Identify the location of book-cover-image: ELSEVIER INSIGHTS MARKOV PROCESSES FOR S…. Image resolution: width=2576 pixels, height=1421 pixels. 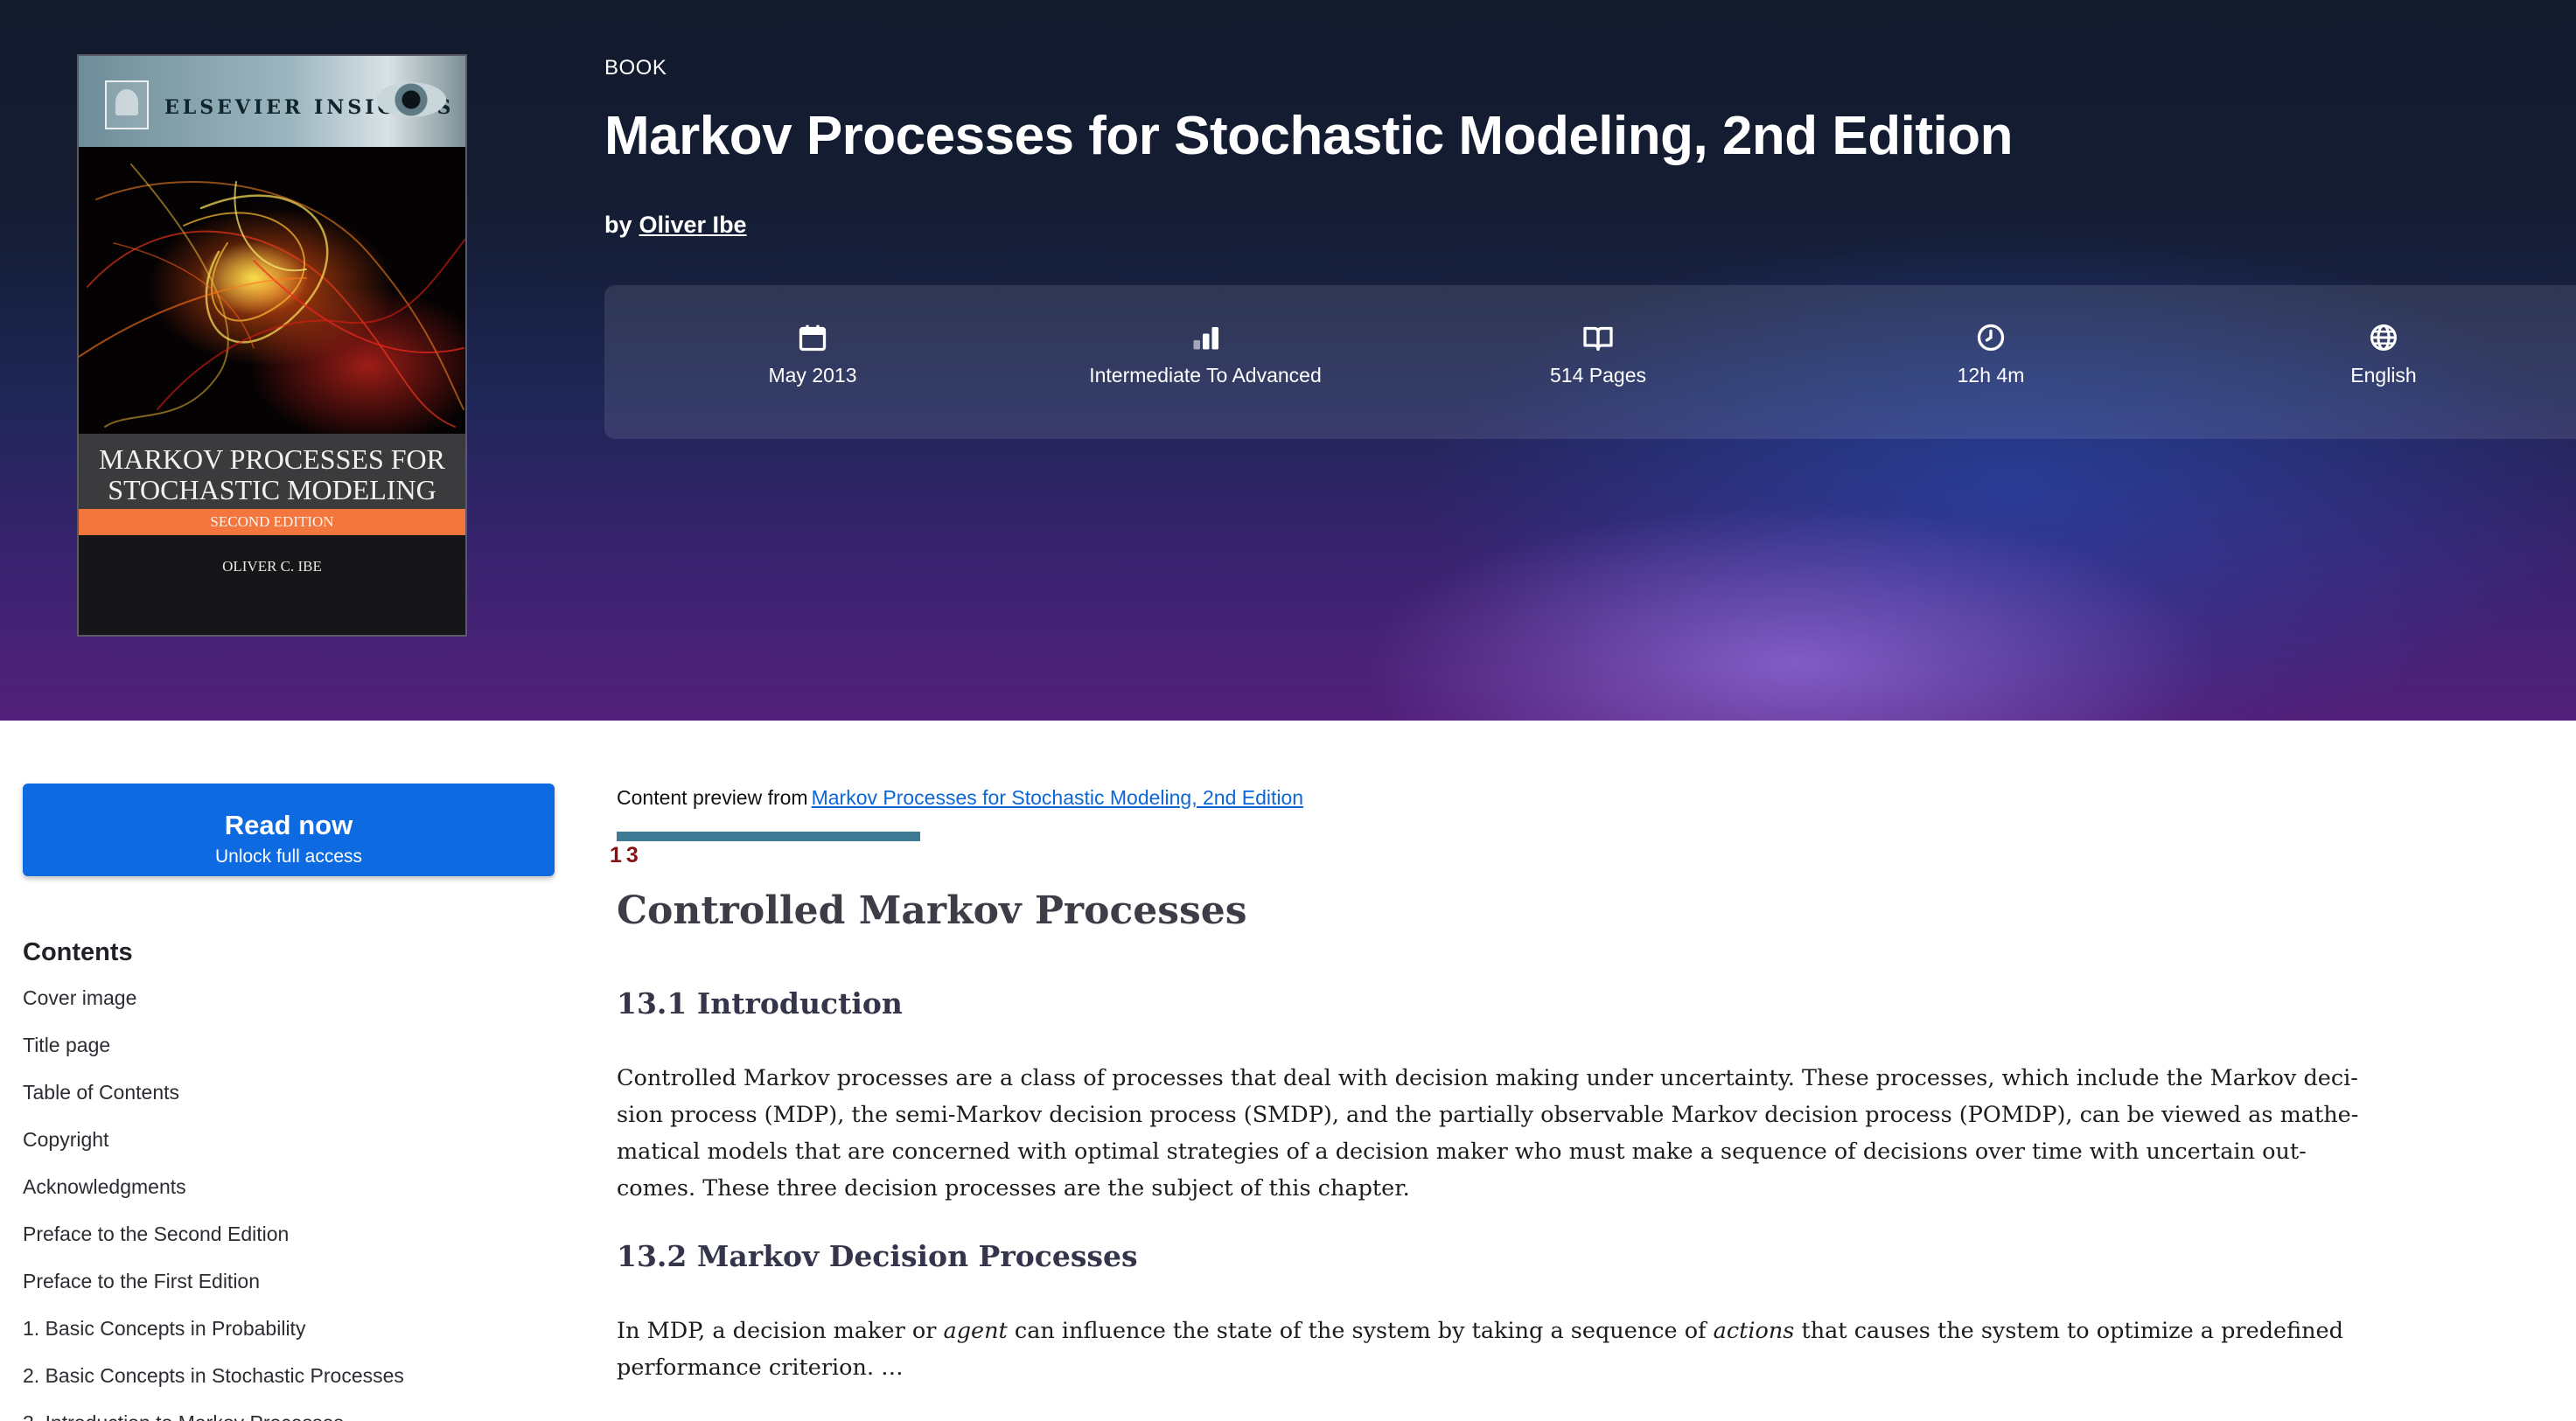
(272, 345).